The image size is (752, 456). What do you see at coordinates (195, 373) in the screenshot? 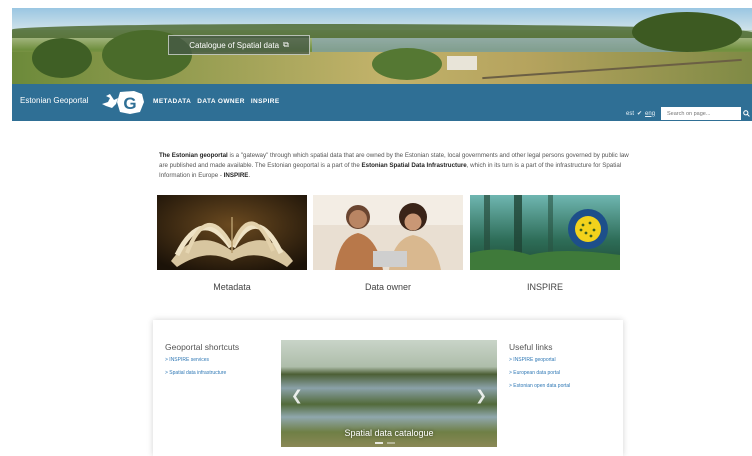
I see `shortcut-link-sdi: > Spatial data infrastructure` at bounding box center [195, 373].